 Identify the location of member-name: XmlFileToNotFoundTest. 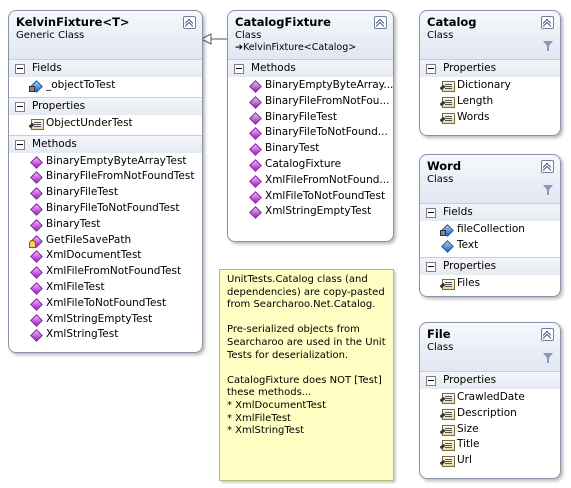
(325, 195).